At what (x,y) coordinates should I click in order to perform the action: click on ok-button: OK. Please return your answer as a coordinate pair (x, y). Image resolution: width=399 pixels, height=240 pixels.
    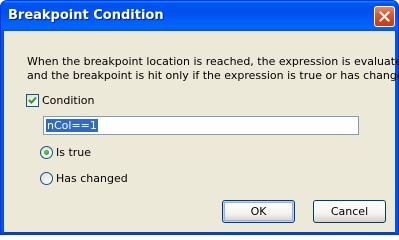
    Looking at the image, I should click on (258, 211).